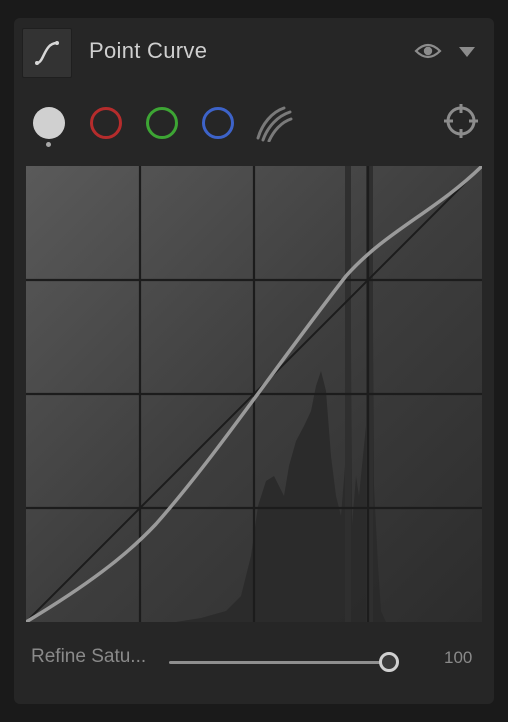  What do you see at coordinates (467, 52) in the screenshot?
I see `chevron-down-icon` at bounding box center [467, 52].